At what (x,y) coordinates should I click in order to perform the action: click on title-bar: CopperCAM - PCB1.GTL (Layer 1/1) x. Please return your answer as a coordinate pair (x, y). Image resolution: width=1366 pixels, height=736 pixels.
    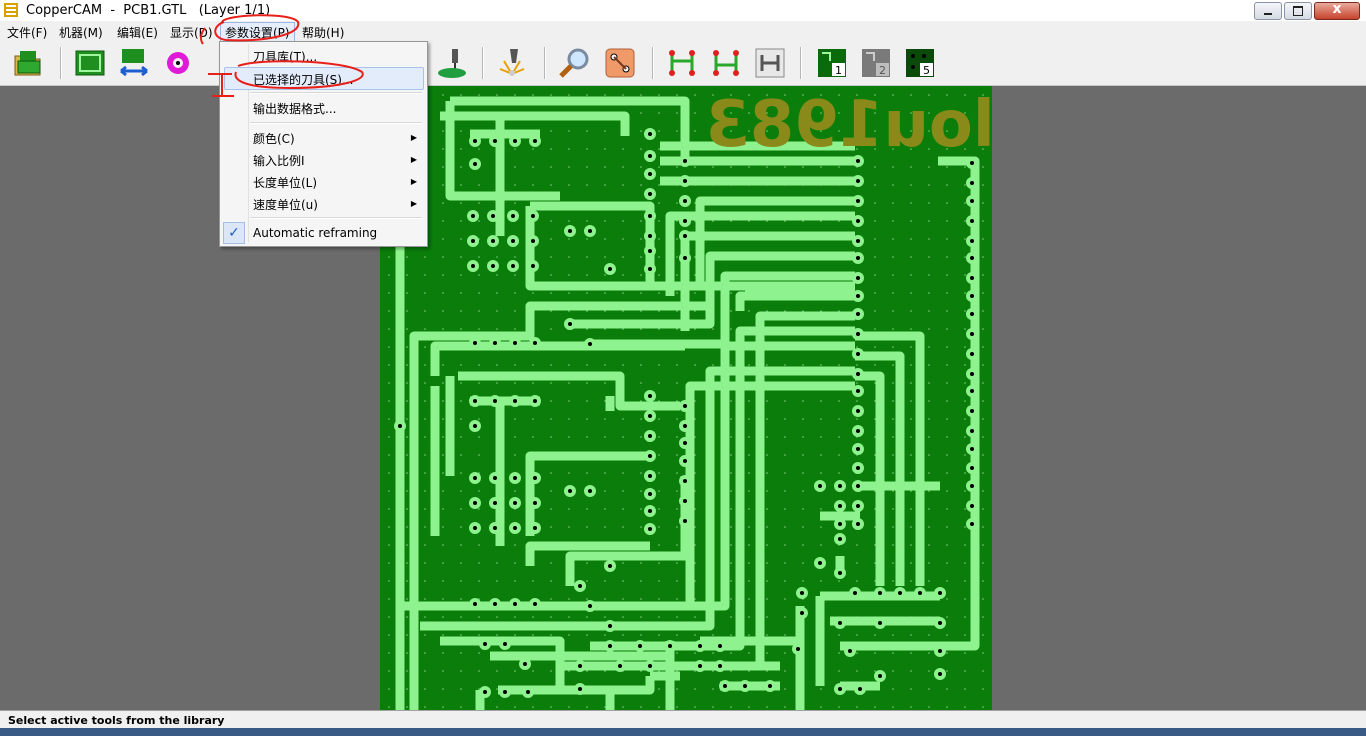
    Looking at the image, I should click on (683, 11).